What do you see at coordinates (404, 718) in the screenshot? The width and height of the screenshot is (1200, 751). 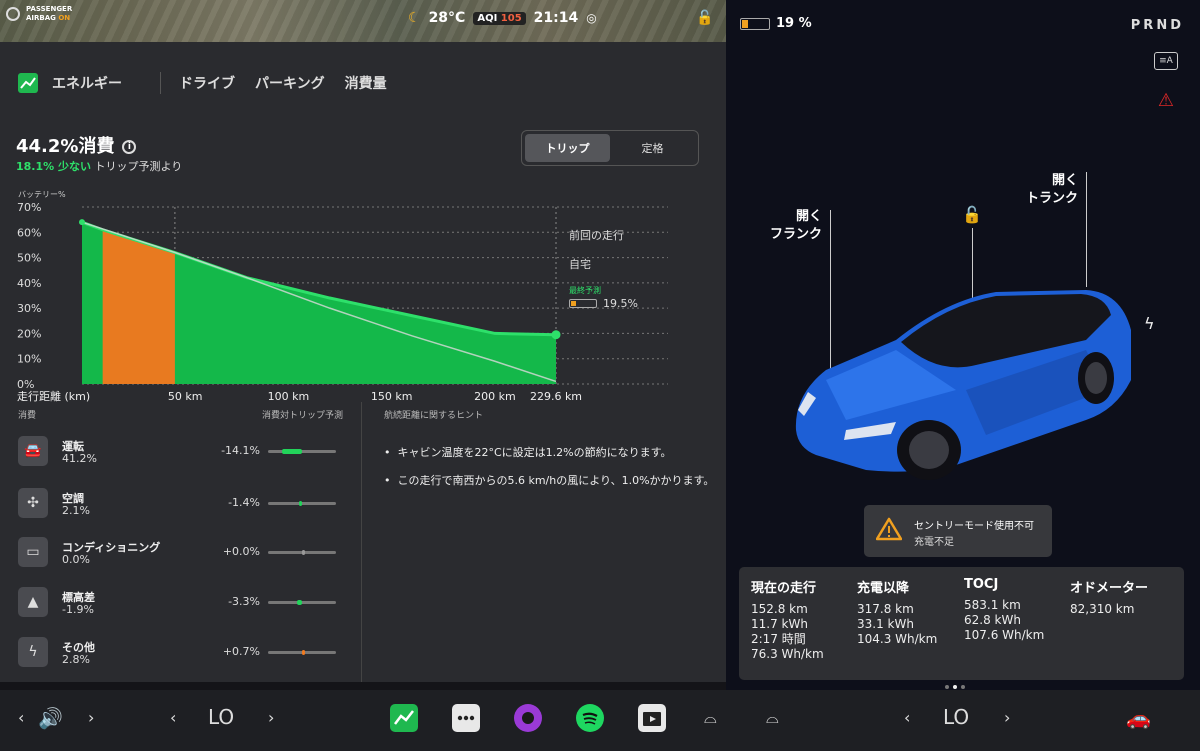 I see `energy-app-icon` at bounding box center [404, 718].